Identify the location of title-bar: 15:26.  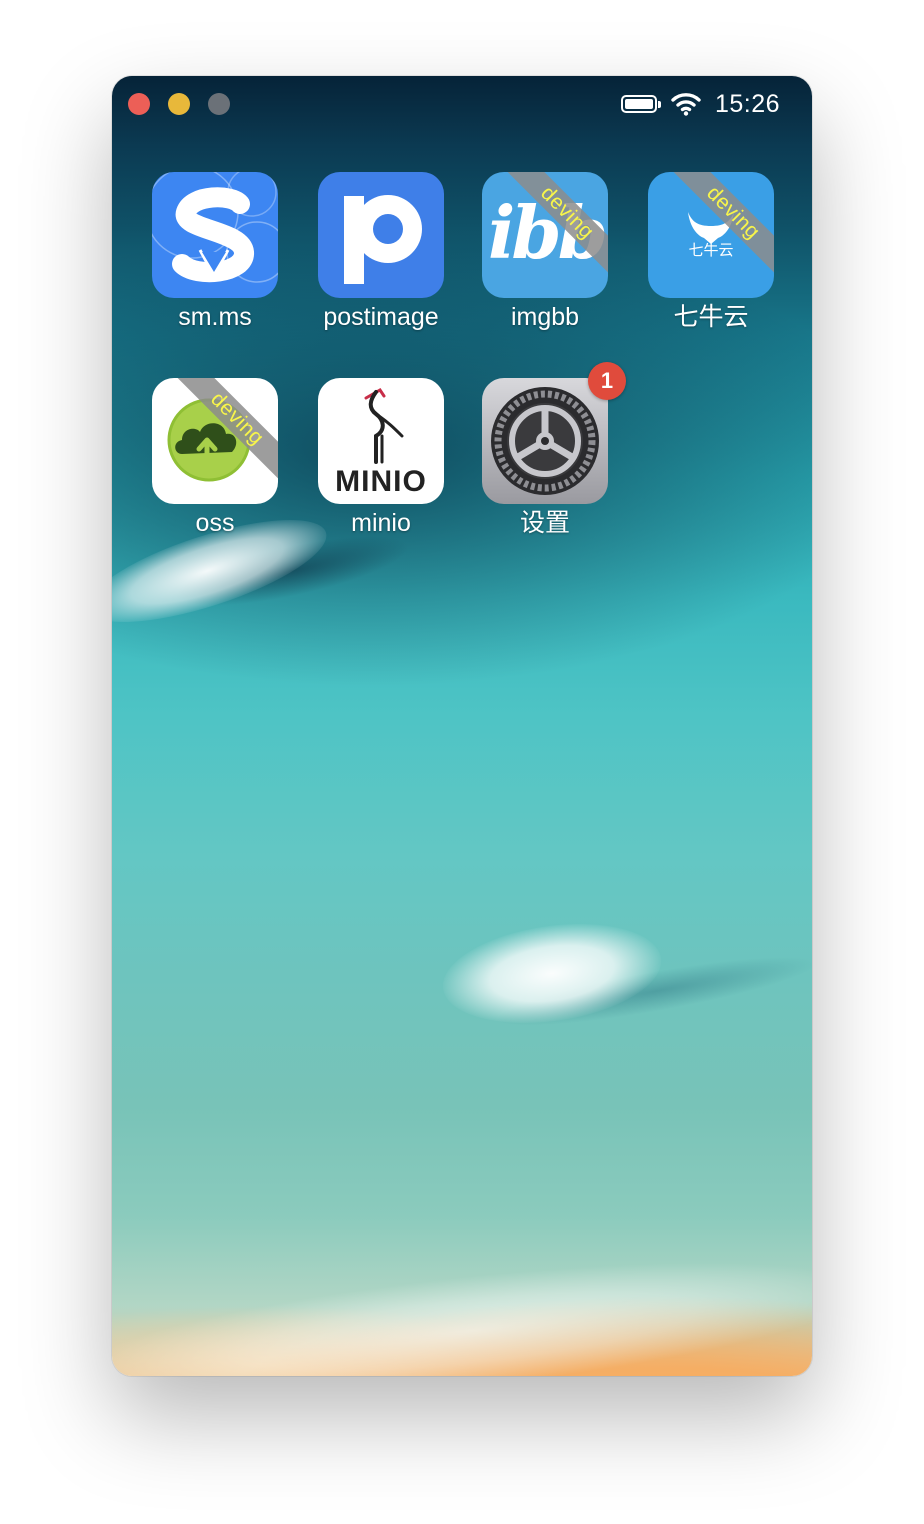
(462, 104).